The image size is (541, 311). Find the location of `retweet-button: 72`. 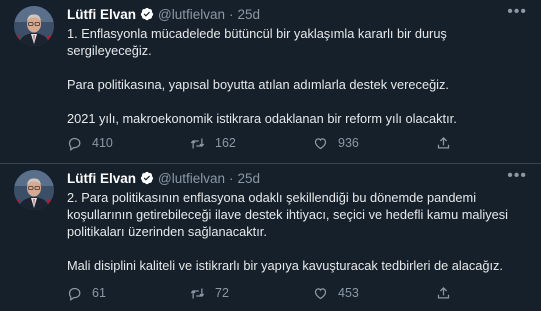

retweet-button: 72 is located at coordinates (209, 293).